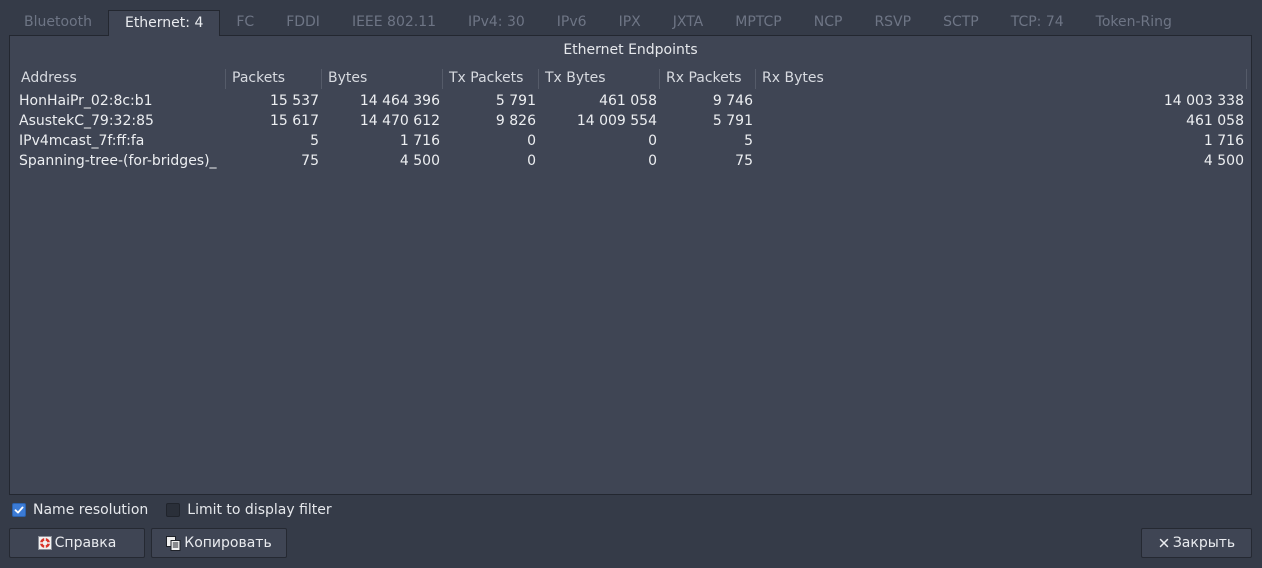 The image size is (1262, 568). I want to click on cell-bytes: 14 470 612, so click(399, 121).